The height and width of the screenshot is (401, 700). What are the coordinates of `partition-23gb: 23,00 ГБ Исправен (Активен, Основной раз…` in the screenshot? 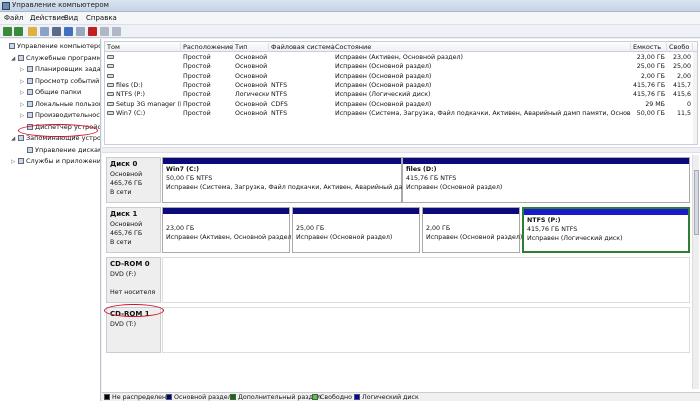 It's located at (228, 230).